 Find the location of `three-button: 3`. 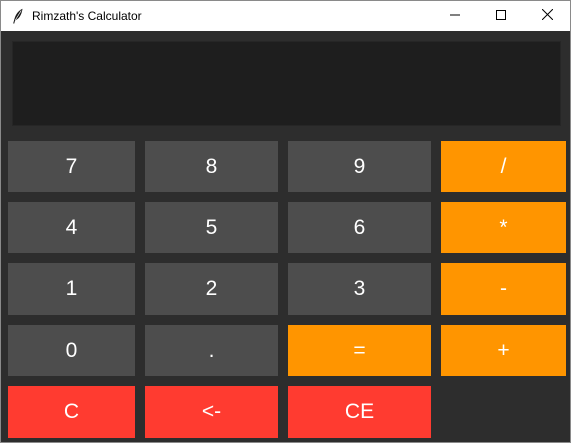

three-button: 3 is located at coordinates (359, 289).